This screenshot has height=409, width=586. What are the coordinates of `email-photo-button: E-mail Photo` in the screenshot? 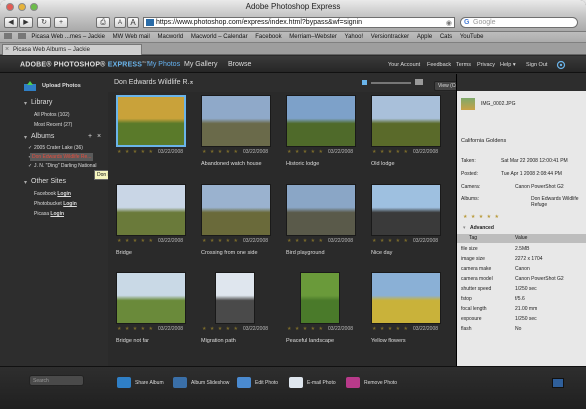 It's located at (312, 382).